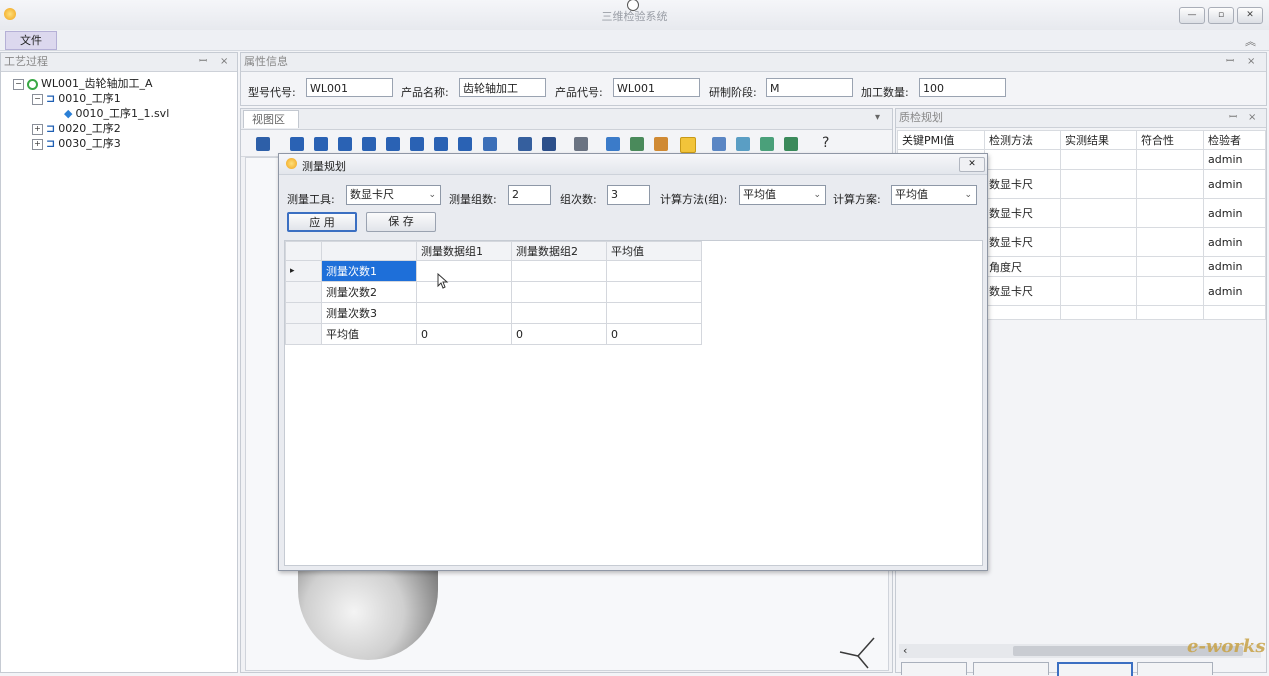  I want to click on groups-input: 2, so click(529, 195).